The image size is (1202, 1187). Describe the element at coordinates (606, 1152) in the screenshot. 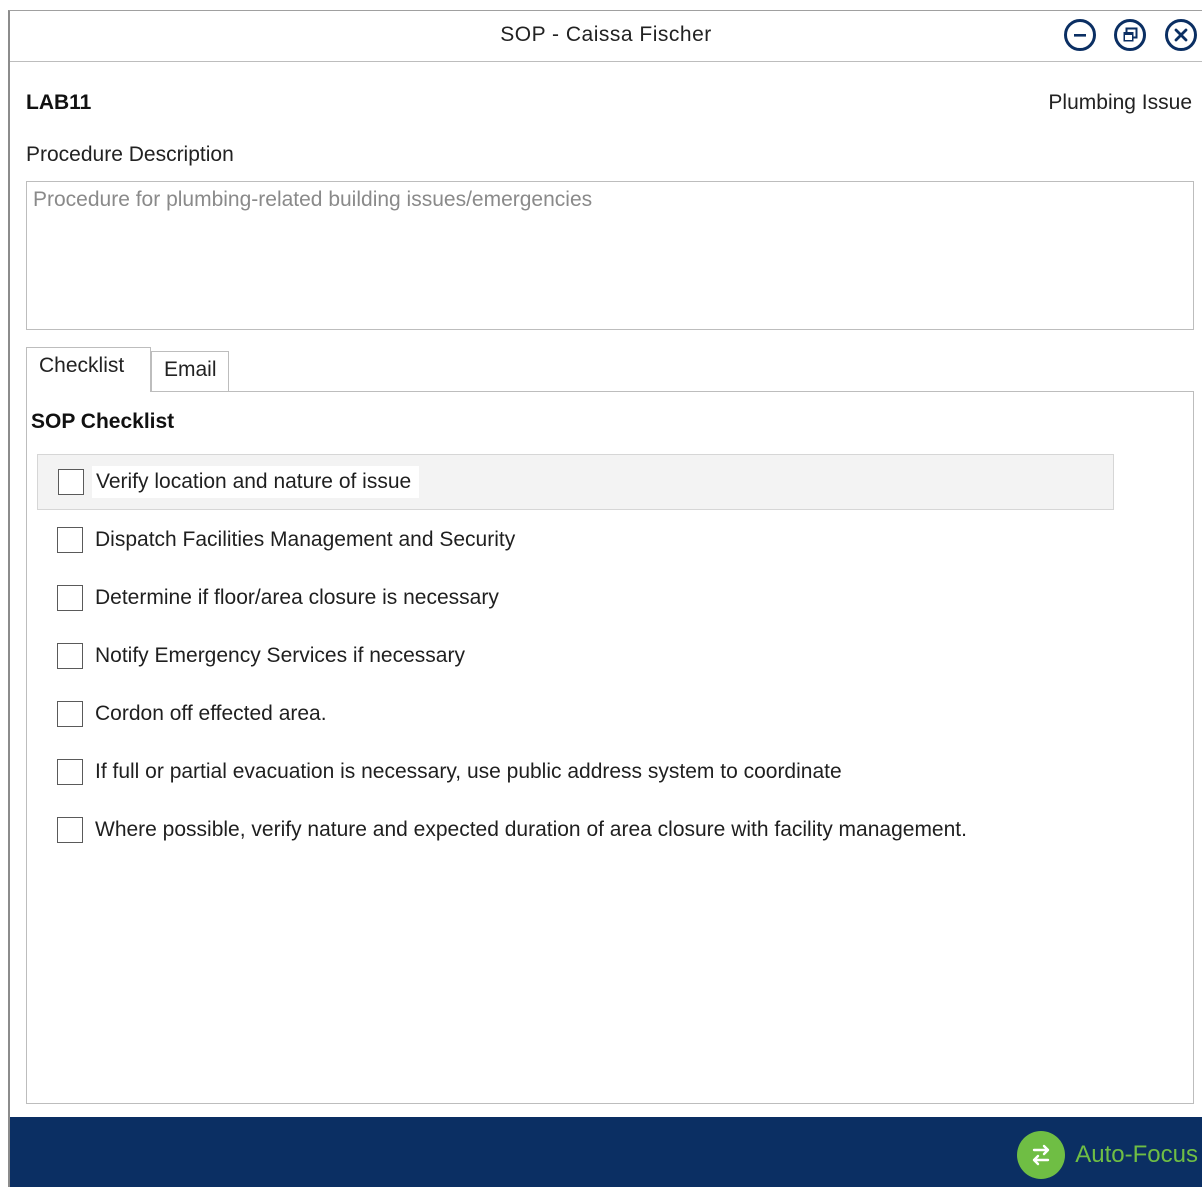

I see `footer-bar: Auto-Focus` at that location.